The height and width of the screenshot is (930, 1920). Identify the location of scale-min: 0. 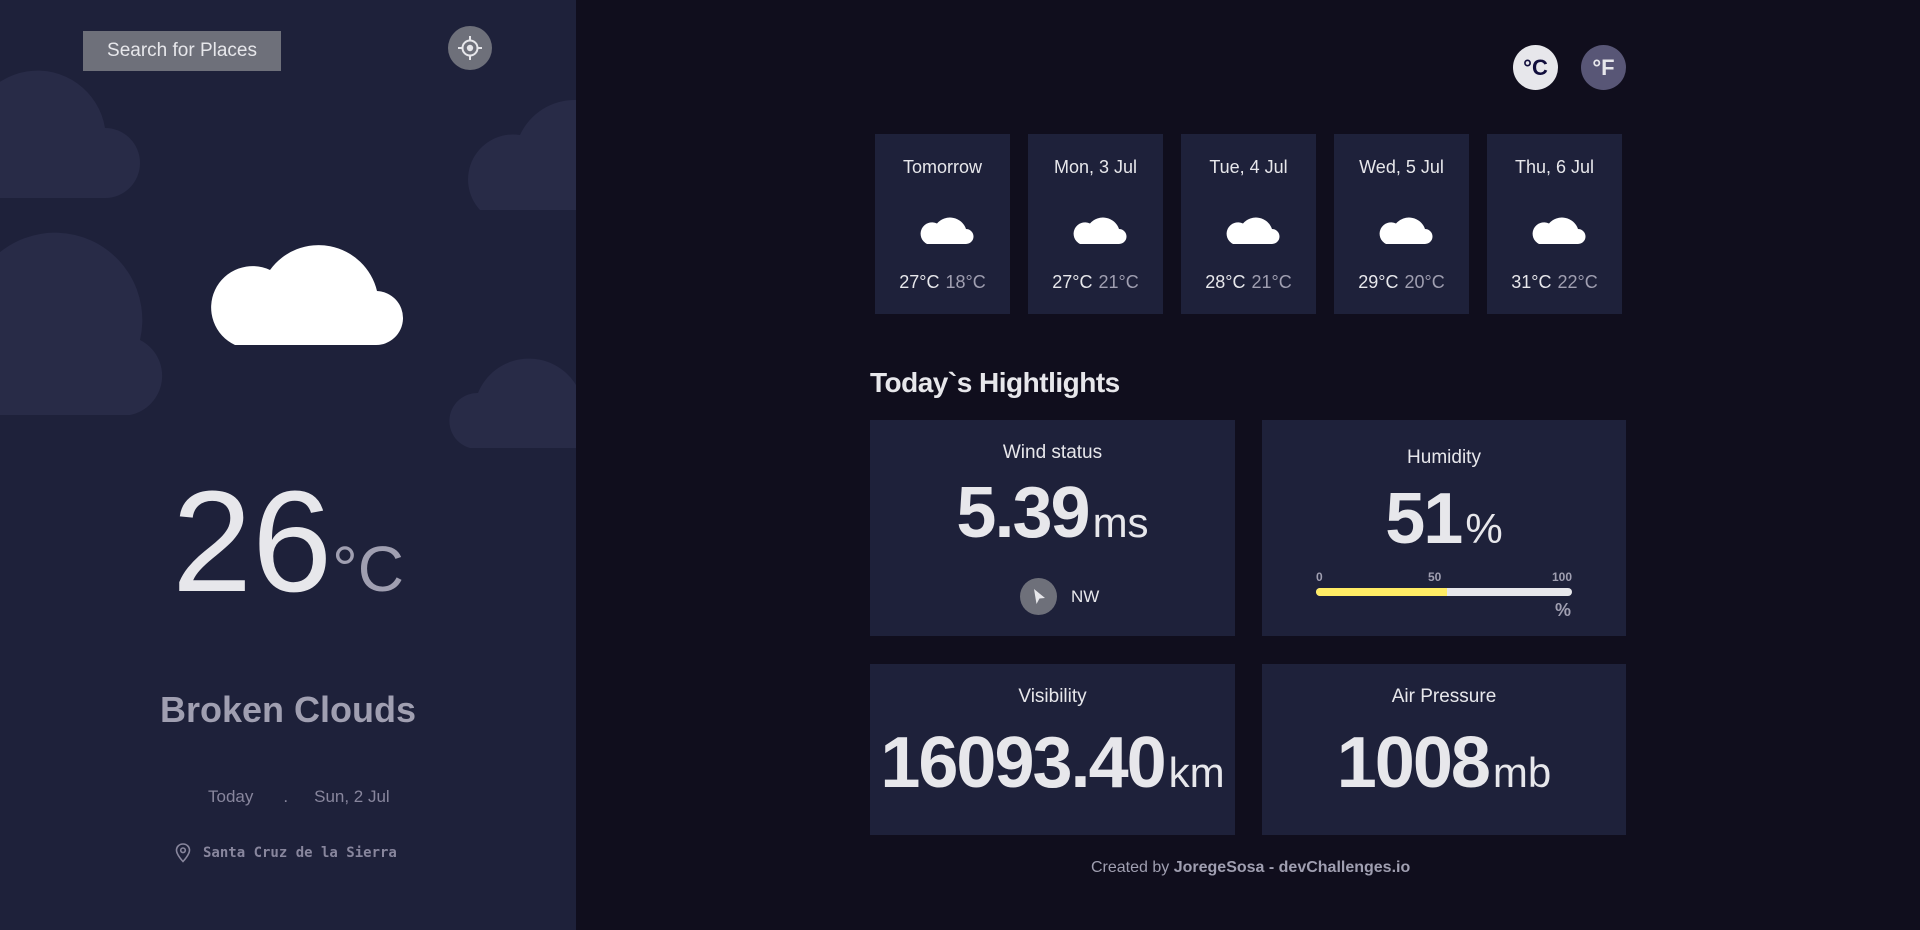
(1319, 577).